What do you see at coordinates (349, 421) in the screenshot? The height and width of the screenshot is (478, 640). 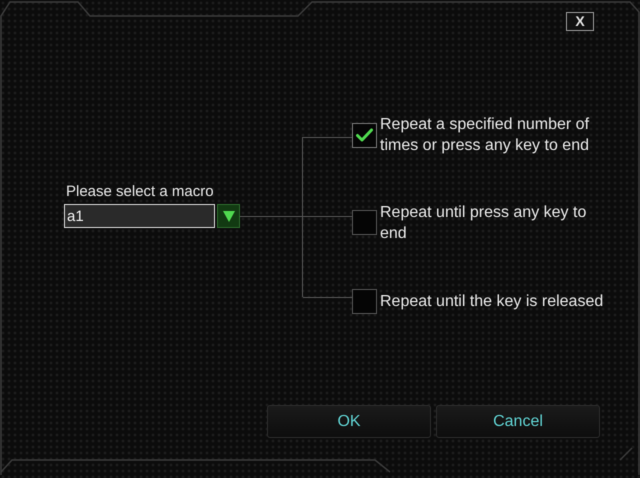 I see `ok-button: OK` at bounding box center [349, 421].